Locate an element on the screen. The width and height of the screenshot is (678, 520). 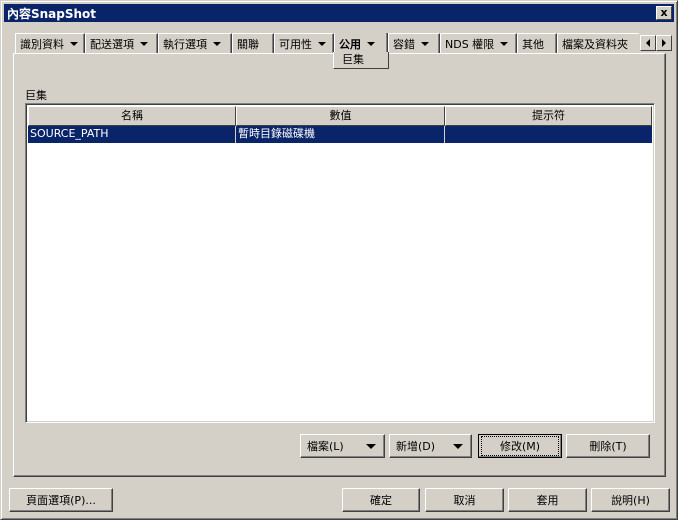
tab-run-options: 執行選項 is located at coordinates (195, 43).